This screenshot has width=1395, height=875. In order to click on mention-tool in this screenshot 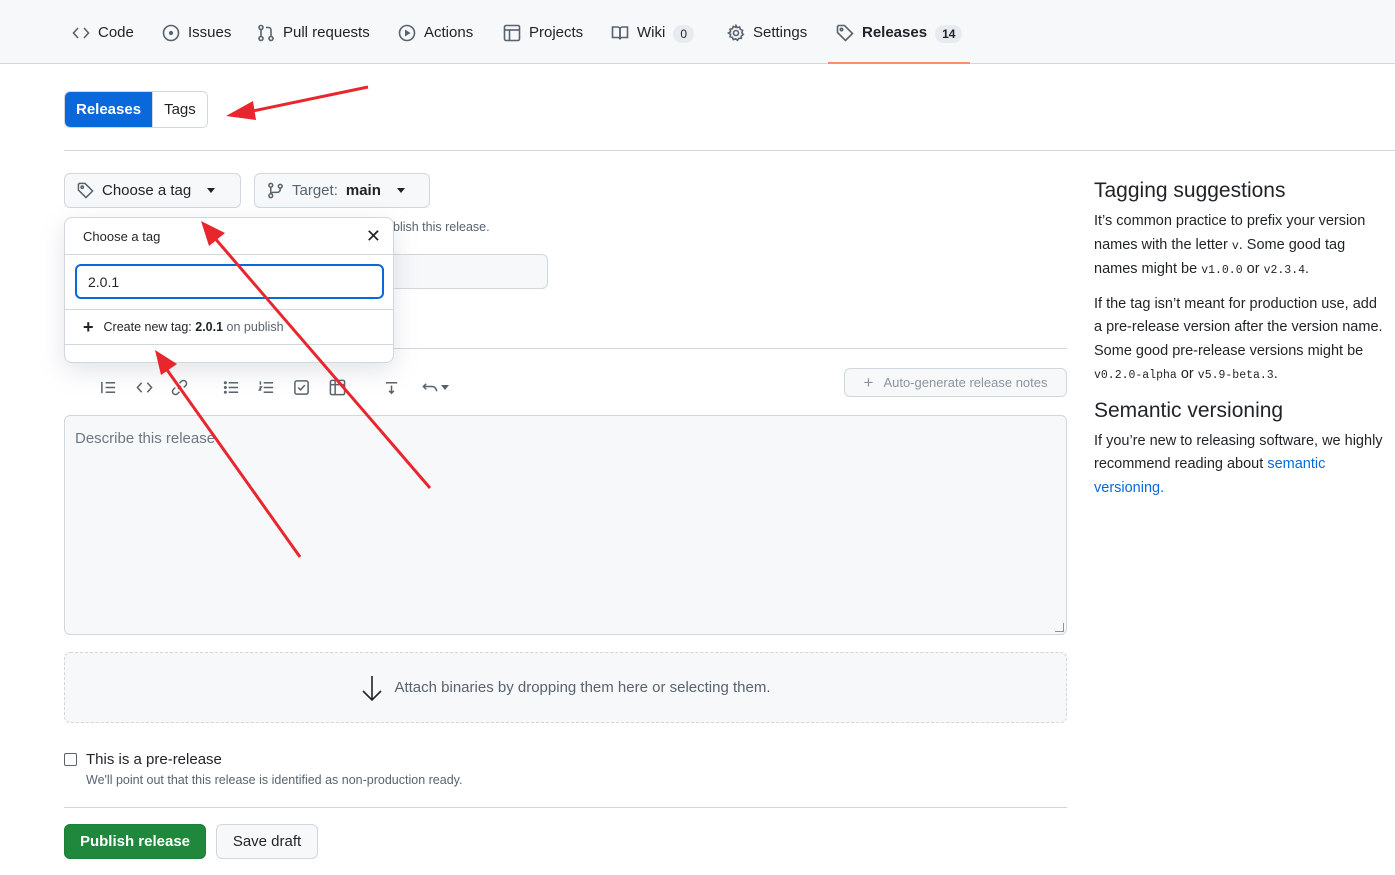, I will do `click(391, 387)`.